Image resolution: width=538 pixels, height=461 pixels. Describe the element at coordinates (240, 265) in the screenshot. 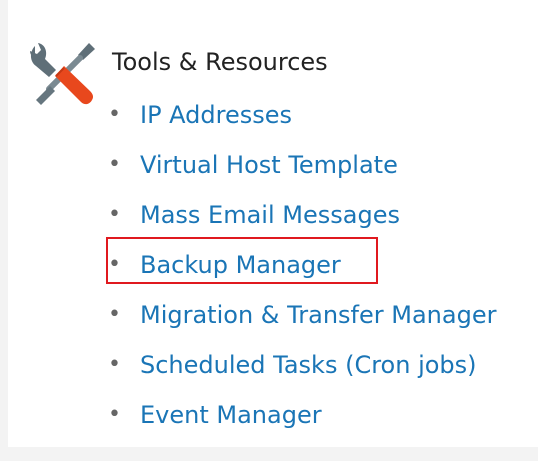

I see `backup-manager-link: Backup Manager` at that location.